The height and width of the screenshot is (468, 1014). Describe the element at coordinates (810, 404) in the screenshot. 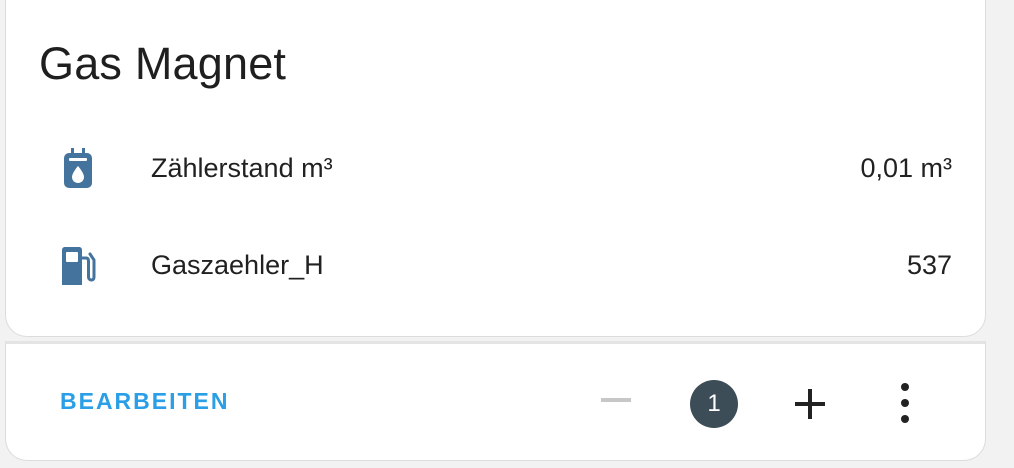

I see `plus-button` at that location.